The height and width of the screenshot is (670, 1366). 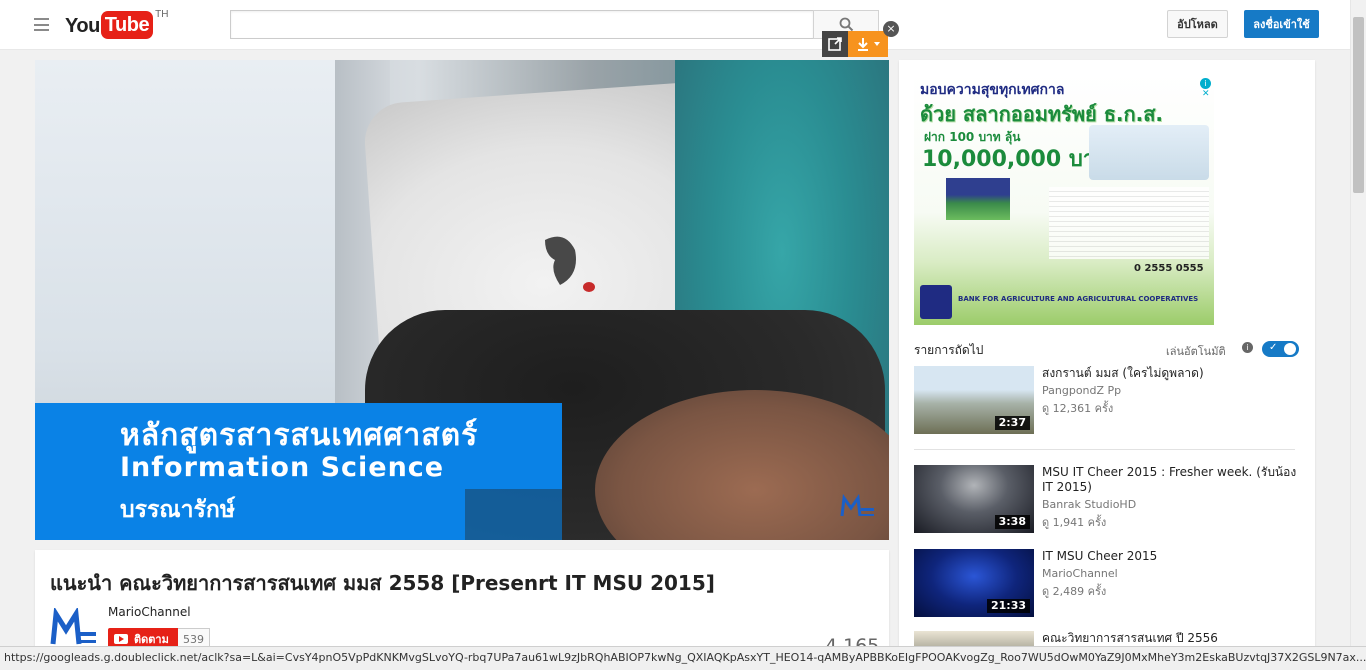 I want to click on page-scrollbar, so click(x=1358, y=323).